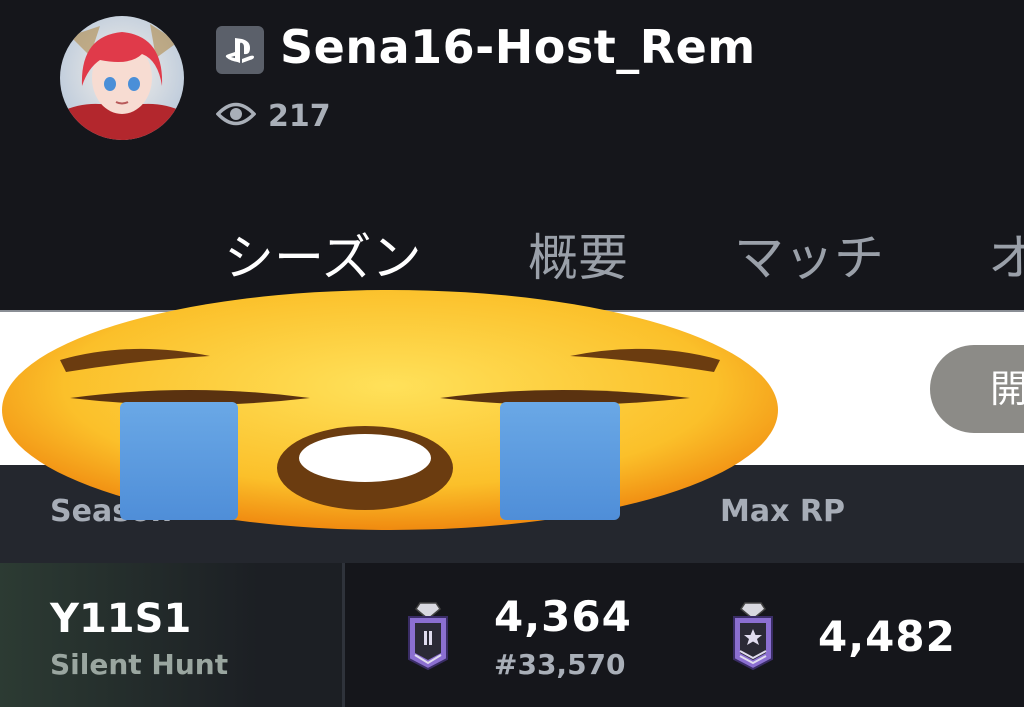  What do you see at coordinates (240, 50) in the screenshot?
I see `playstation-icon` at bounding box center [240, 50].